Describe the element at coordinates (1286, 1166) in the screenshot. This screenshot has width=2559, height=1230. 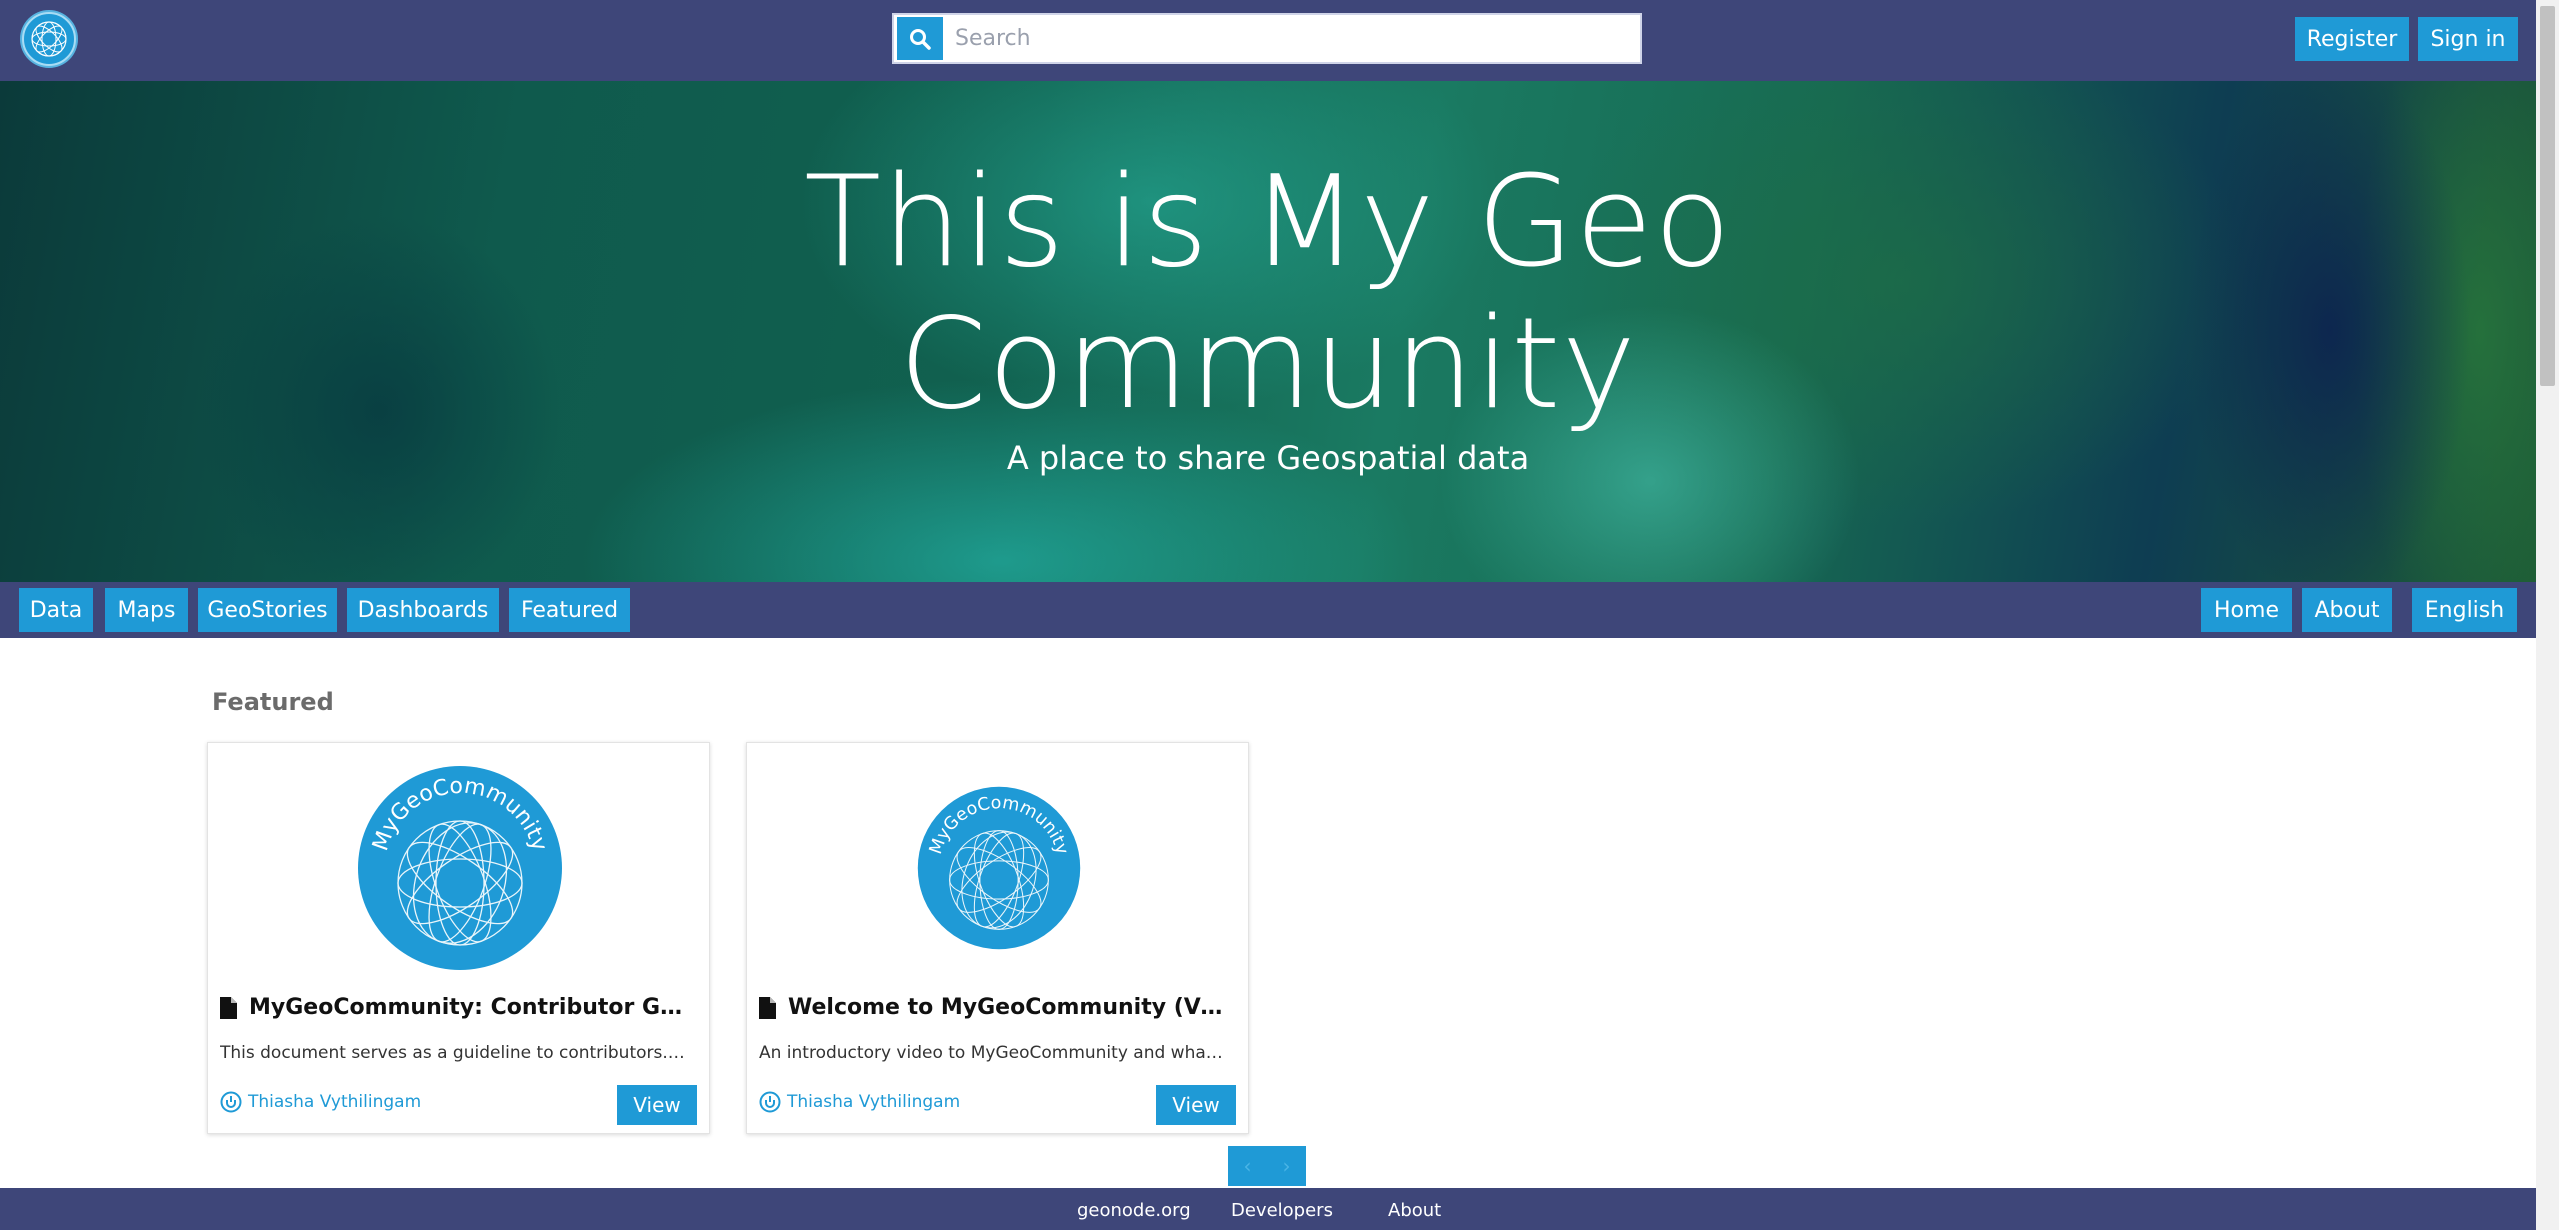
I see `chevron-right-icon: ›` at that location.